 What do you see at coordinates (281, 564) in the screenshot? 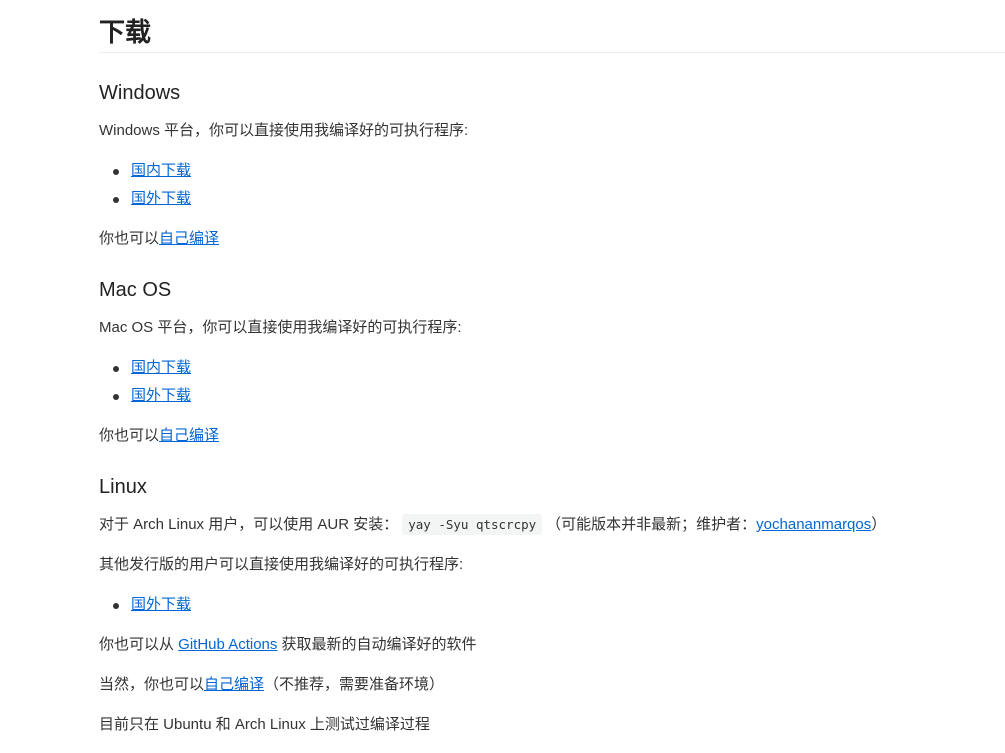
I see `linux-other-intro: 其他发行版的用户可以直接使用我编译好的可执行程序:` at bounding box center [281, 564].